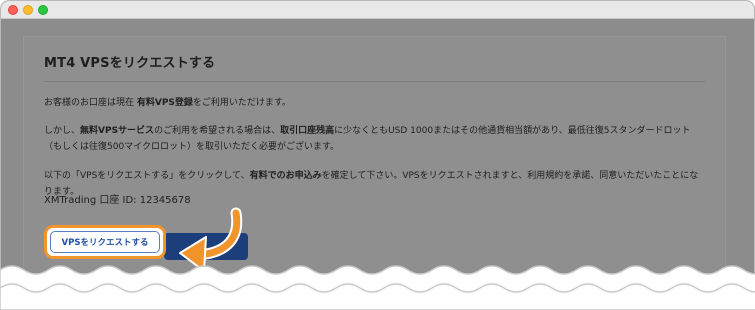 The width and height of the screenshot is (755, 310). Describe the element at coordinates (242, 103) in the screenshot. I see `text: をご利用いただけます。` at that location.